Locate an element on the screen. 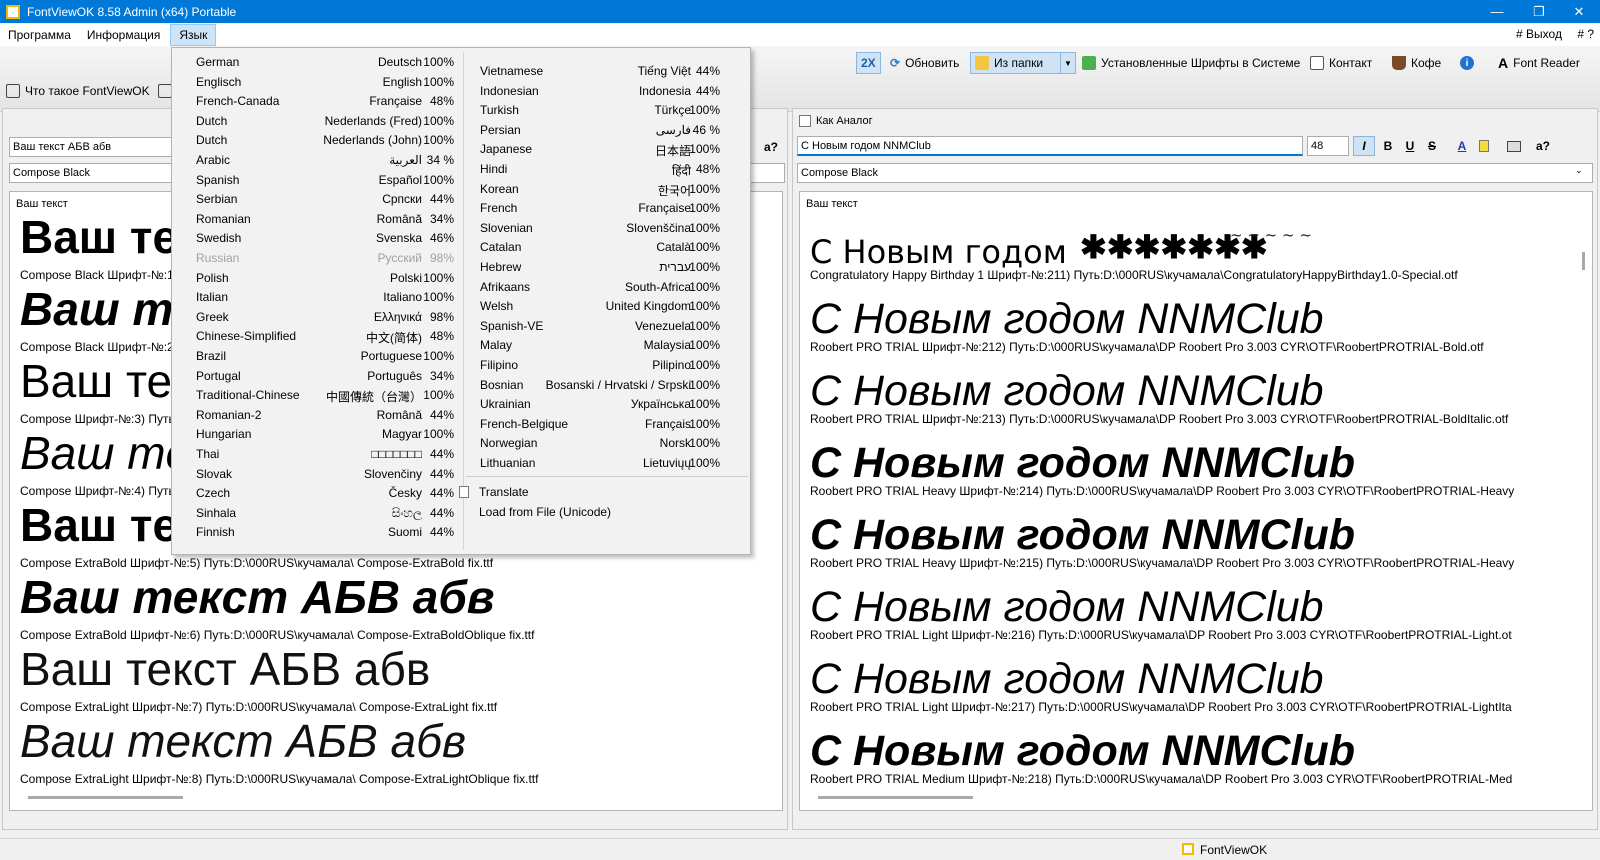 Image resolution: width=1600 pixels, height=860 pixels. language-menu-item: Chinese-Simplified 中文(简体) 48% is located at coordinates (329, 336).